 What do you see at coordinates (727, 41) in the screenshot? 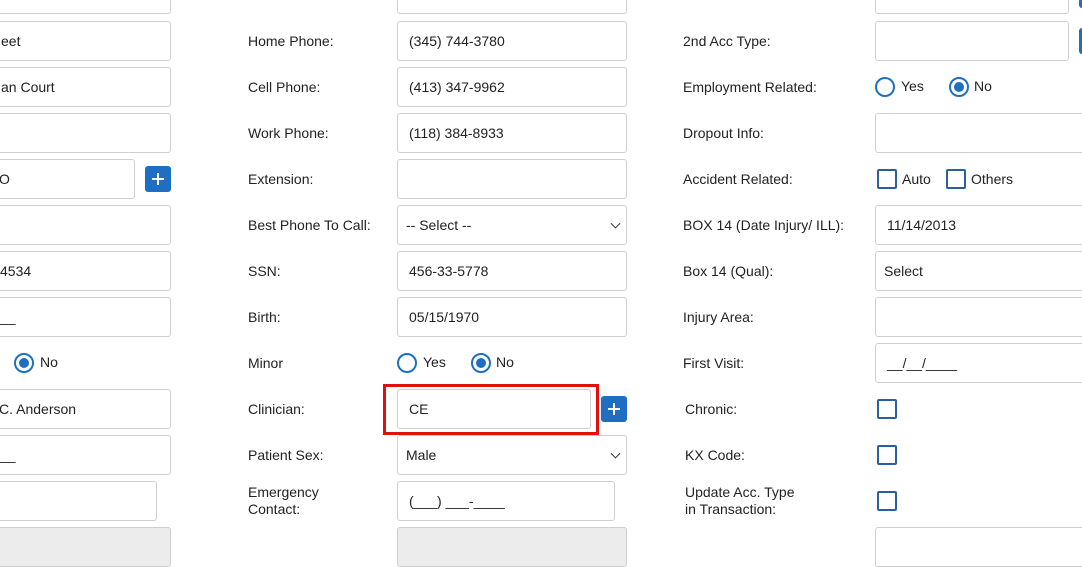
I see `second-acc-type-label: 2nd Acc Type:` at bounding box center [727, 41].